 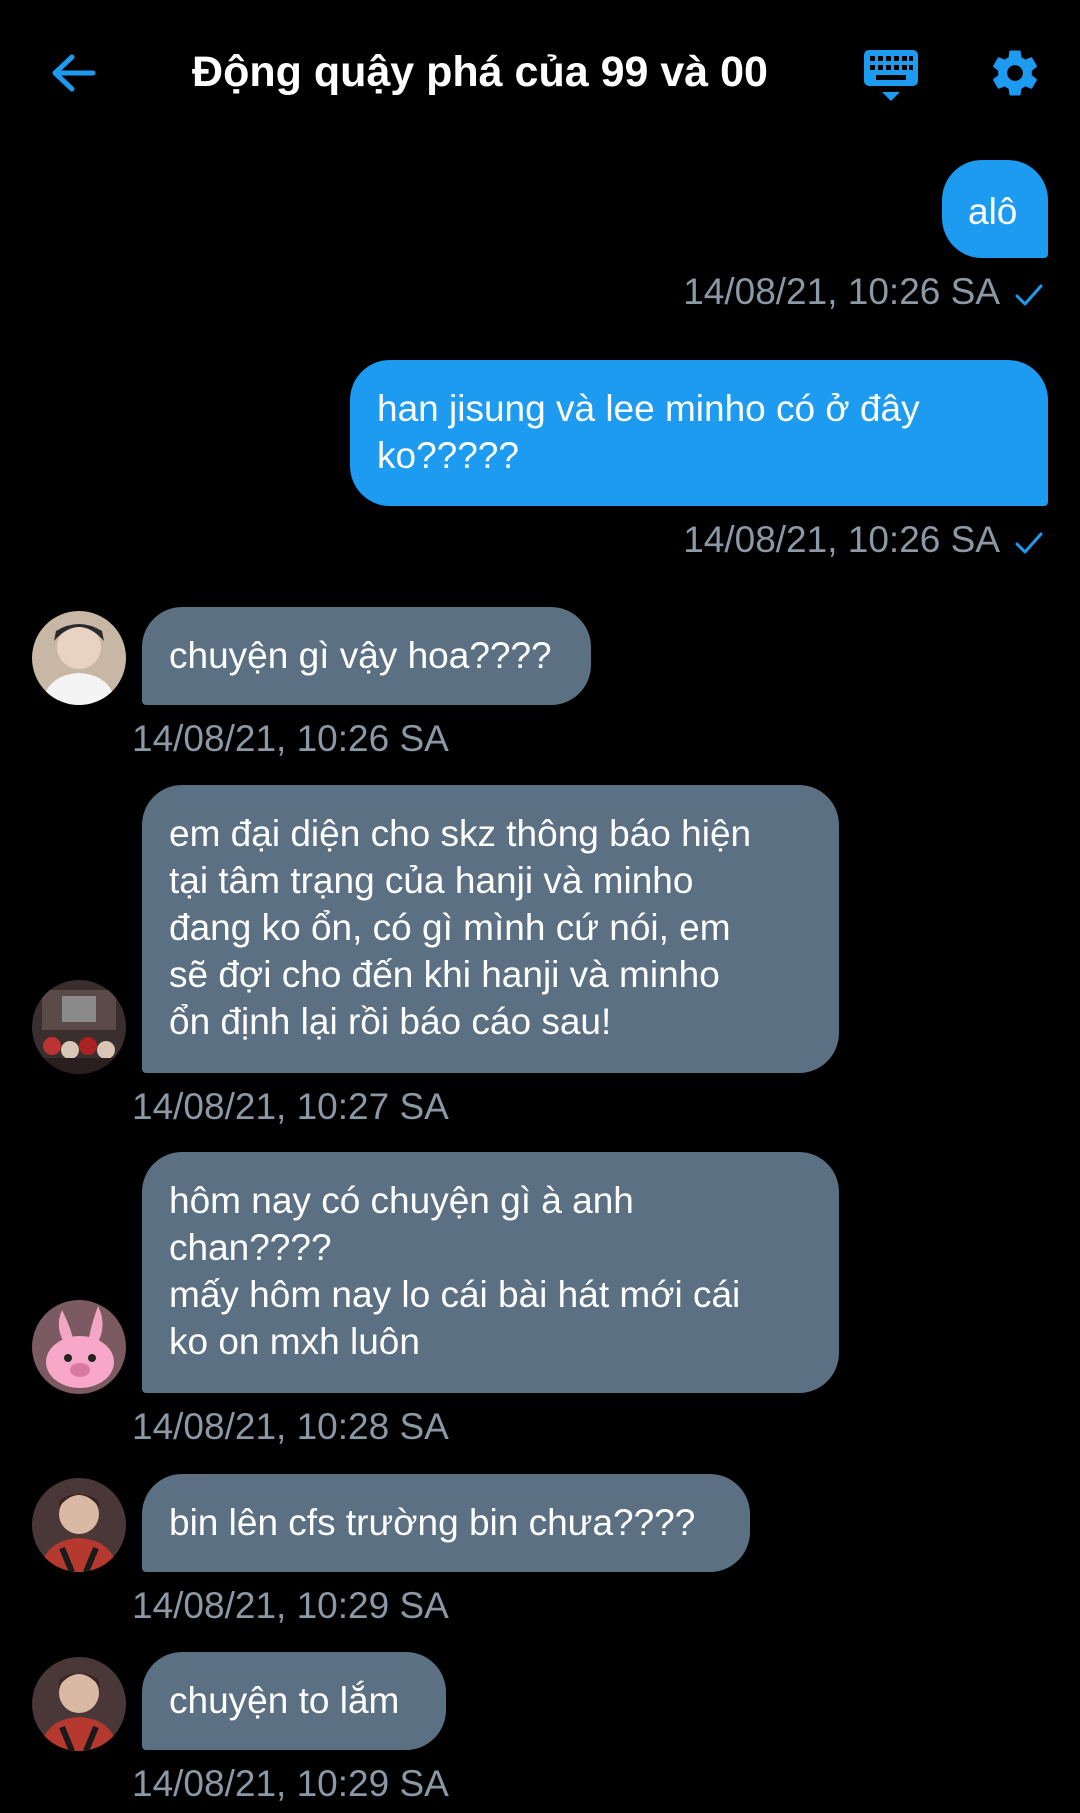 I want to click on arrow-left-icon, so click(x=74, y=73).